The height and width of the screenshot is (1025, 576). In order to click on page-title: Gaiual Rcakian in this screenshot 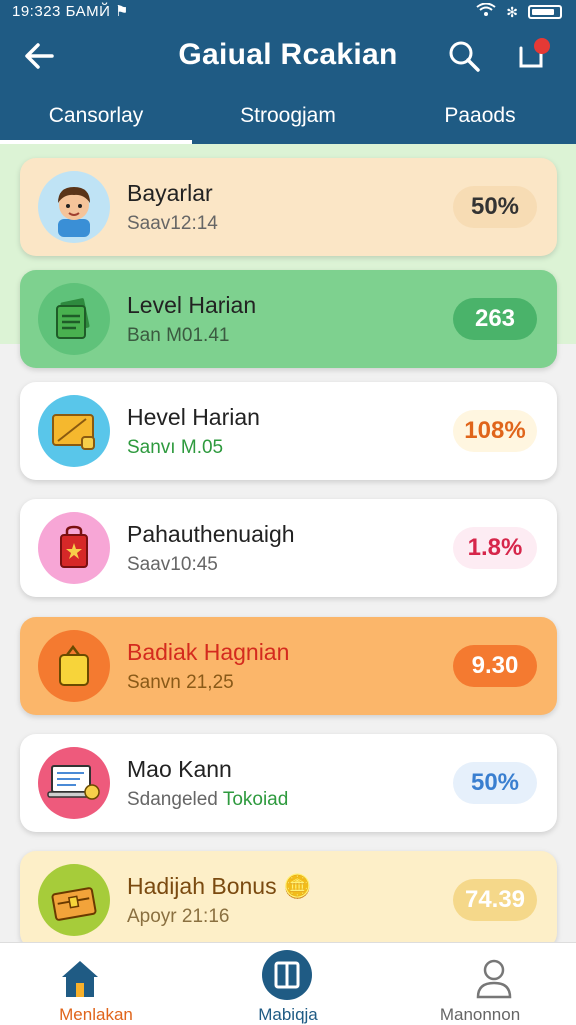, I will do `click(288, 54)`.